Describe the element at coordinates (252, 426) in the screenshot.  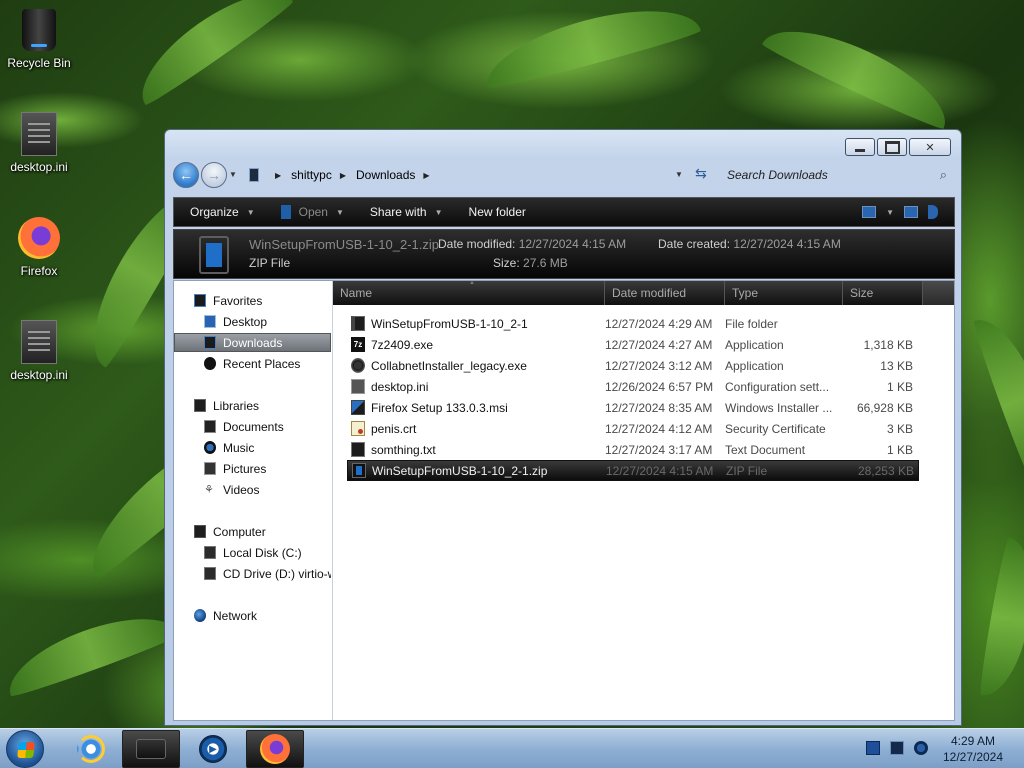
I see `nav-documents: Documents` at that location.